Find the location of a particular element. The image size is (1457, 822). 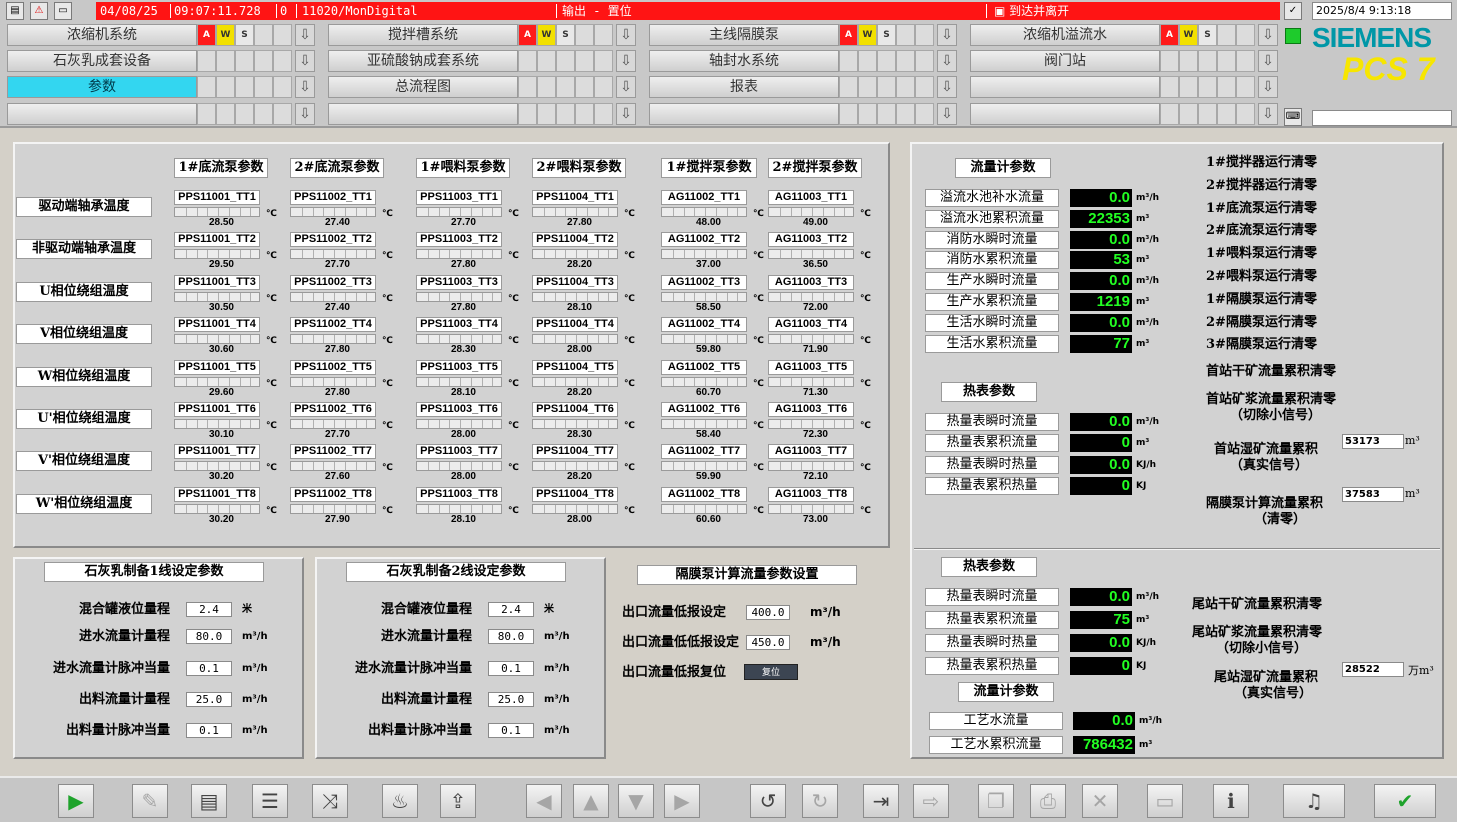

arrow-up-button: ▲ is located at coordinates (591, 801).